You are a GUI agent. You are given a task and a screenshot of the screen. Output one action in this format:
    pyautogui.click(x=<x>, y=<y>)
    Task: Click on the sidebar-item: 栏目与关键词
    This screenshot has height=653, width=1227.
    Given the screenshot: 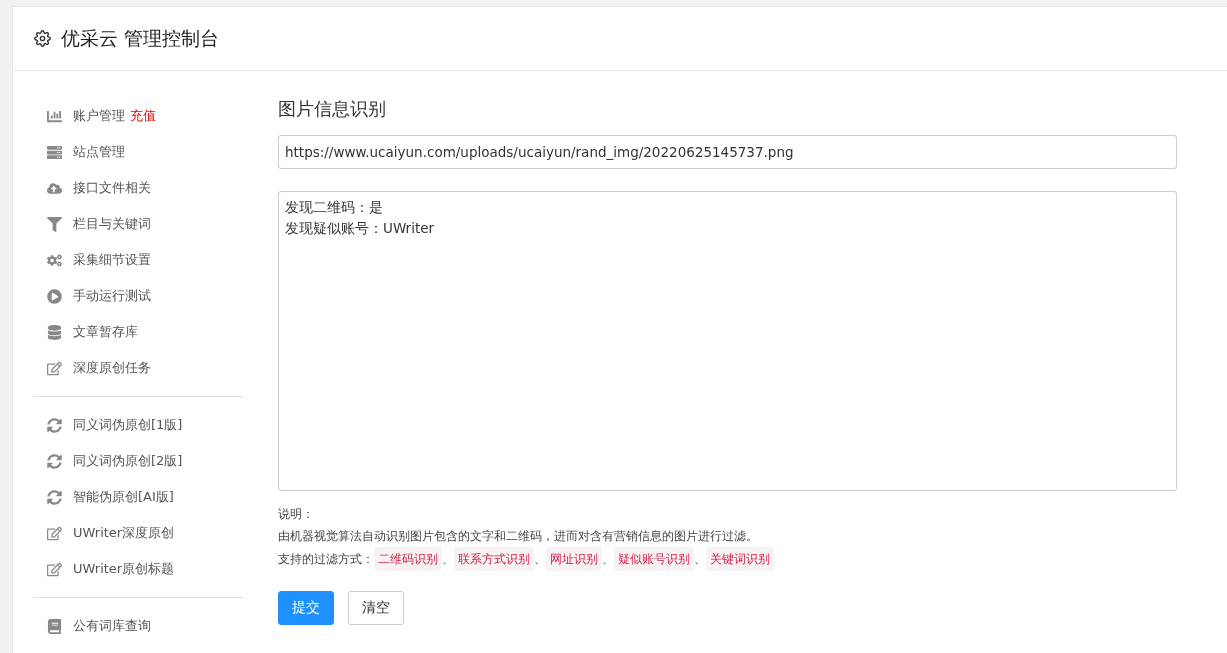 What is the action you would take?
    pyautogui.click(x=138, y=224)
    